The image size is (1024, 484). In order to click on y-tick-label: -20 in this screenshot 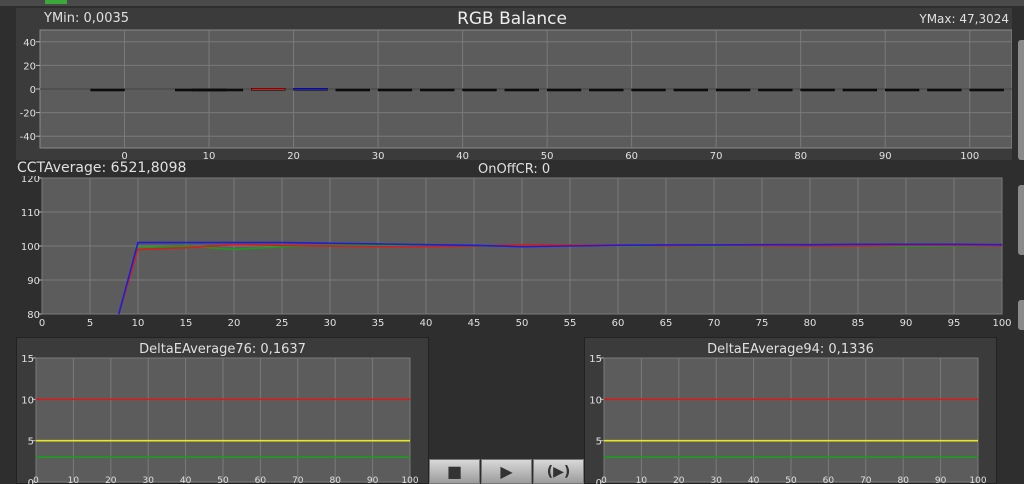, I will do `click(28, 114)`.